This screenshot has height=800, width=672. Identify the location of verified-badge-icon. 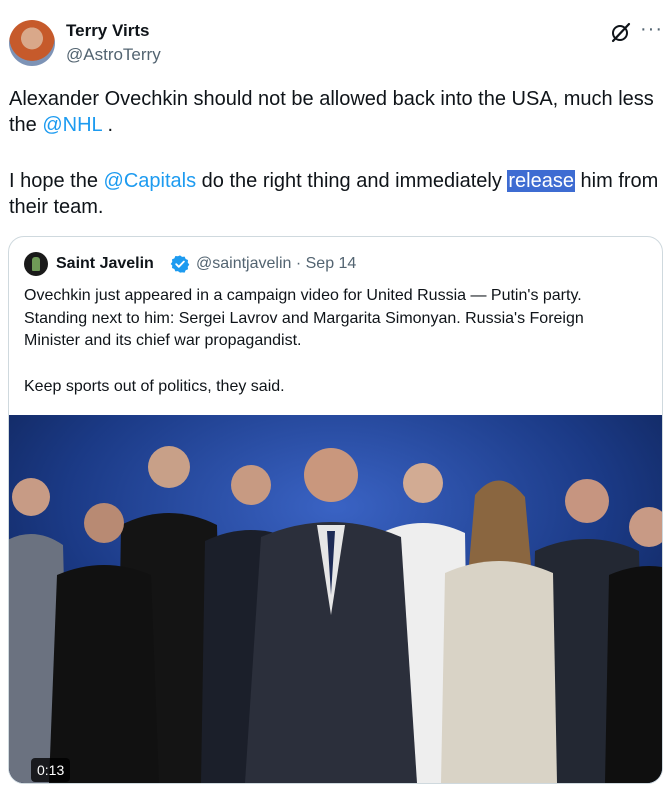
(180, 264).